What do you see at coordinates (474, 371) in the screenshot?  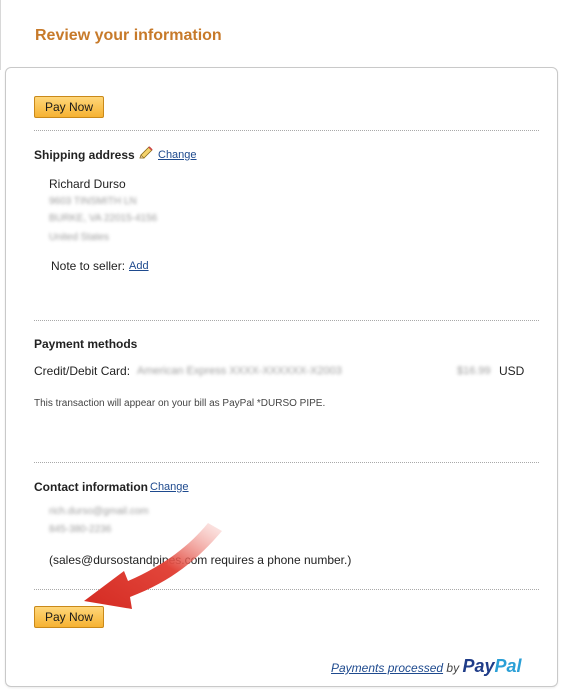 I see `payment-amount: $16.99` at bounding box center [474, 371].